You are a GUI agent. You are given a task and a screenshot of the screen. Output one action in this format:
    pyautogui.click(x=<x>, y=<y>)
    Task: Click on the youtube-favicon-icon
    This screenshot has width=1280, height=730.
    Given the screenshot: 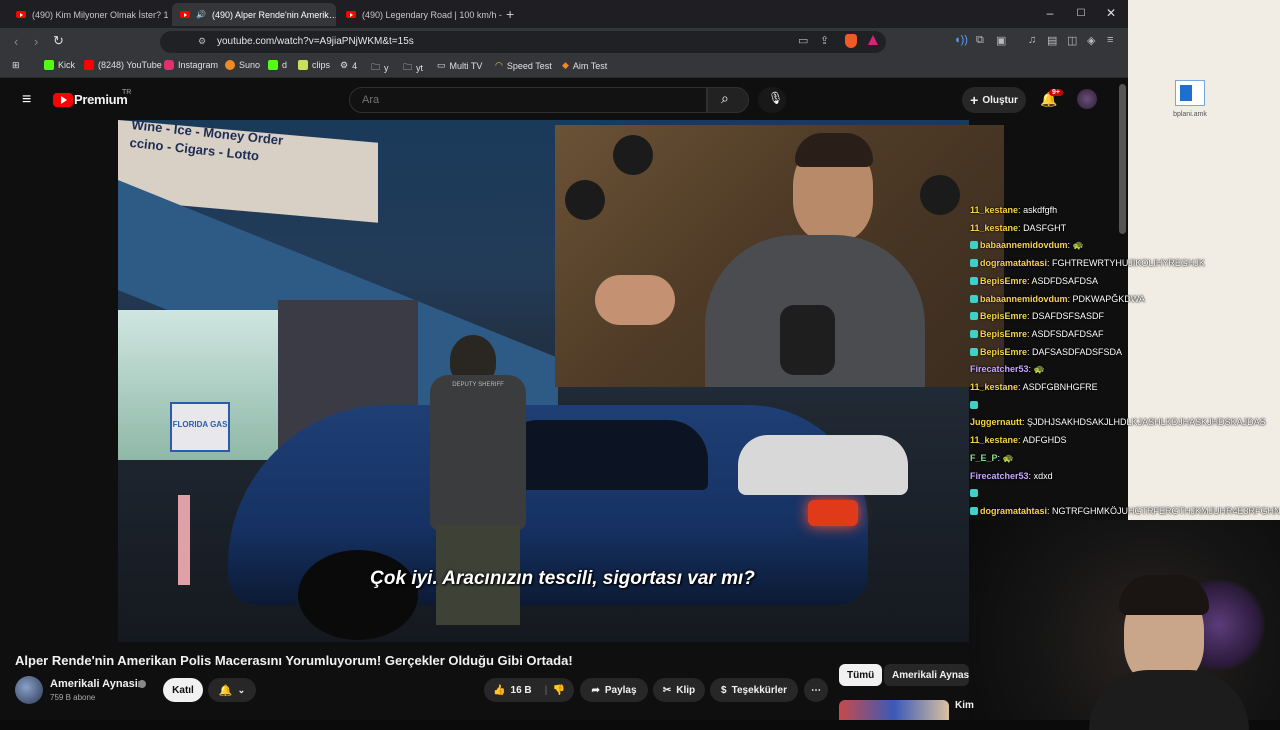 What is the action you would take?
    pyautogui.click(x=21, y=14)
    